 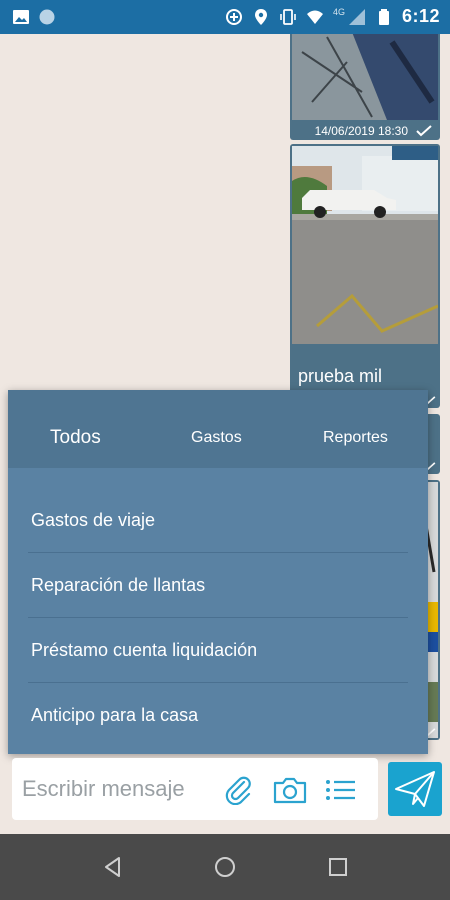 I want to click on tab-reportes: Reportes, so click(x=355, y=438).